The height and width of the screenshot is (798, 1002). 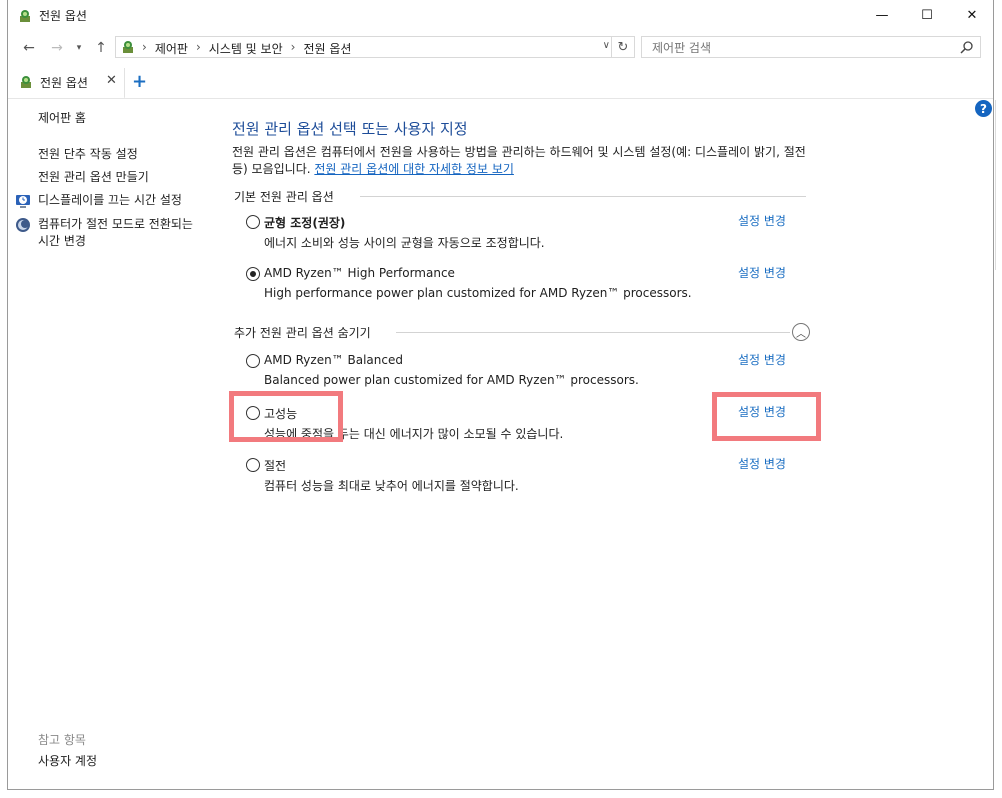 What do you see at coordinates (333, 360) in the screenshot?
I see `plan-name: AMD Ryzen™ Balanced` at bounding box center [333, 360].